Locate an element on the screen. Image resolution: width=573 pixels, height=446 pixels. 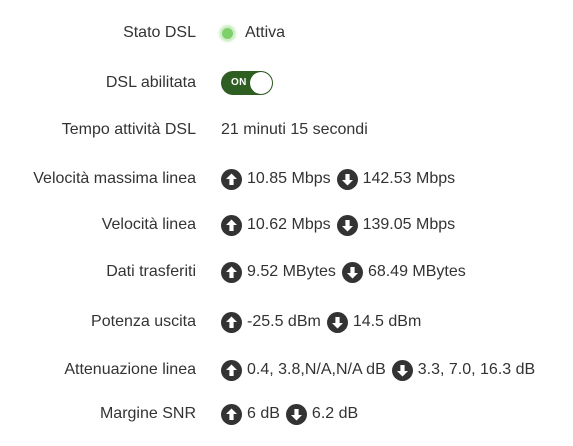
stato-dsl-value-group: Attiva is located at coordinates (253, 33).